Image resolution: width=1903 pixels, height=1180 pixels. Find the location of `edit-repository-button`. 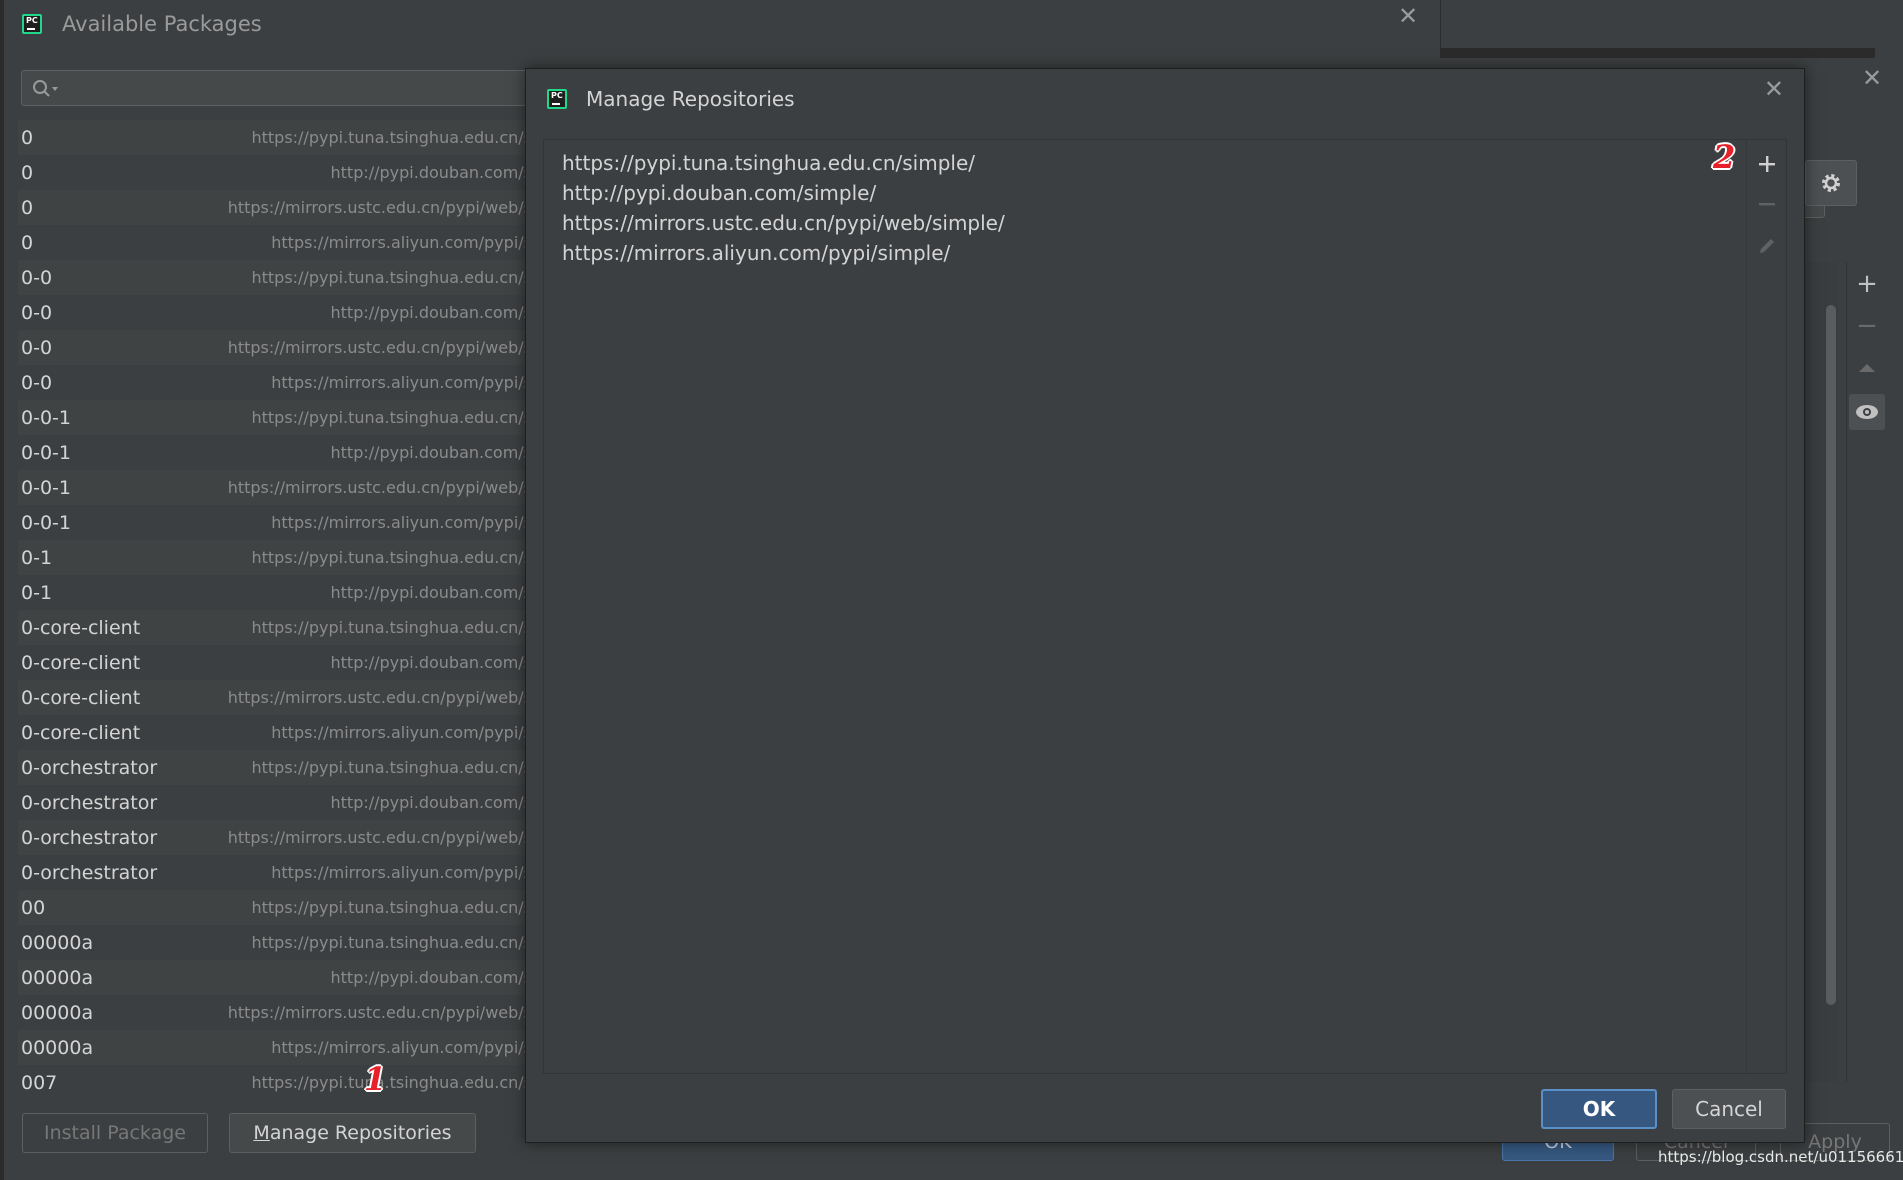

edit-repository-button is located at coordinates (1767, 246).